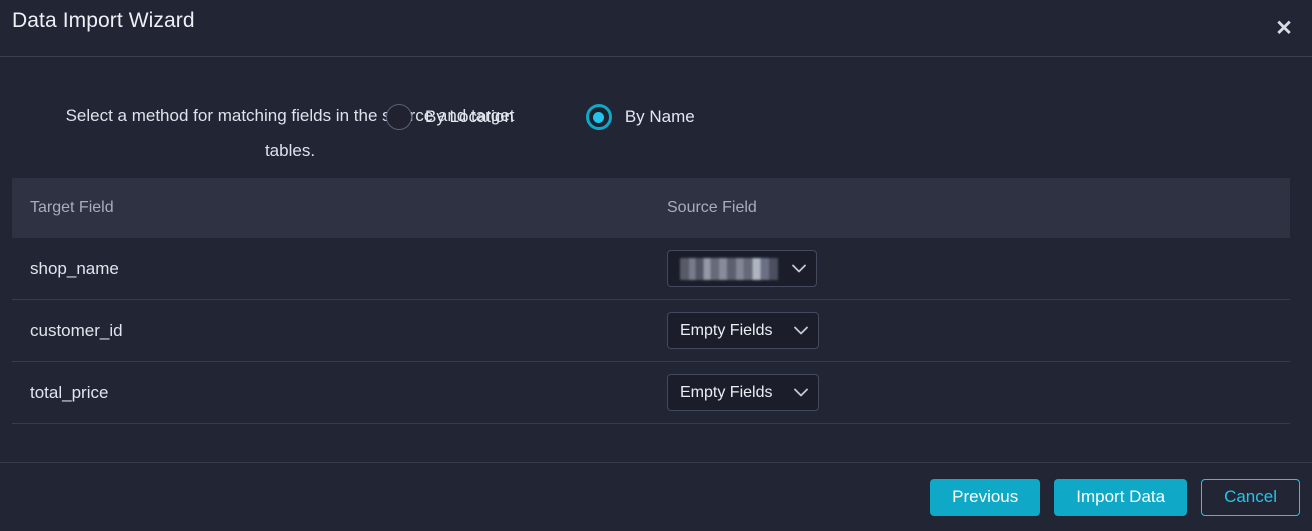 Image resolution: width=1312 pixels, height=531 pixels. What do you see at coordinates (469, 116) in the screenshot?
I see `radio-label-by-location: By Location` at bounding box center [469, 116].